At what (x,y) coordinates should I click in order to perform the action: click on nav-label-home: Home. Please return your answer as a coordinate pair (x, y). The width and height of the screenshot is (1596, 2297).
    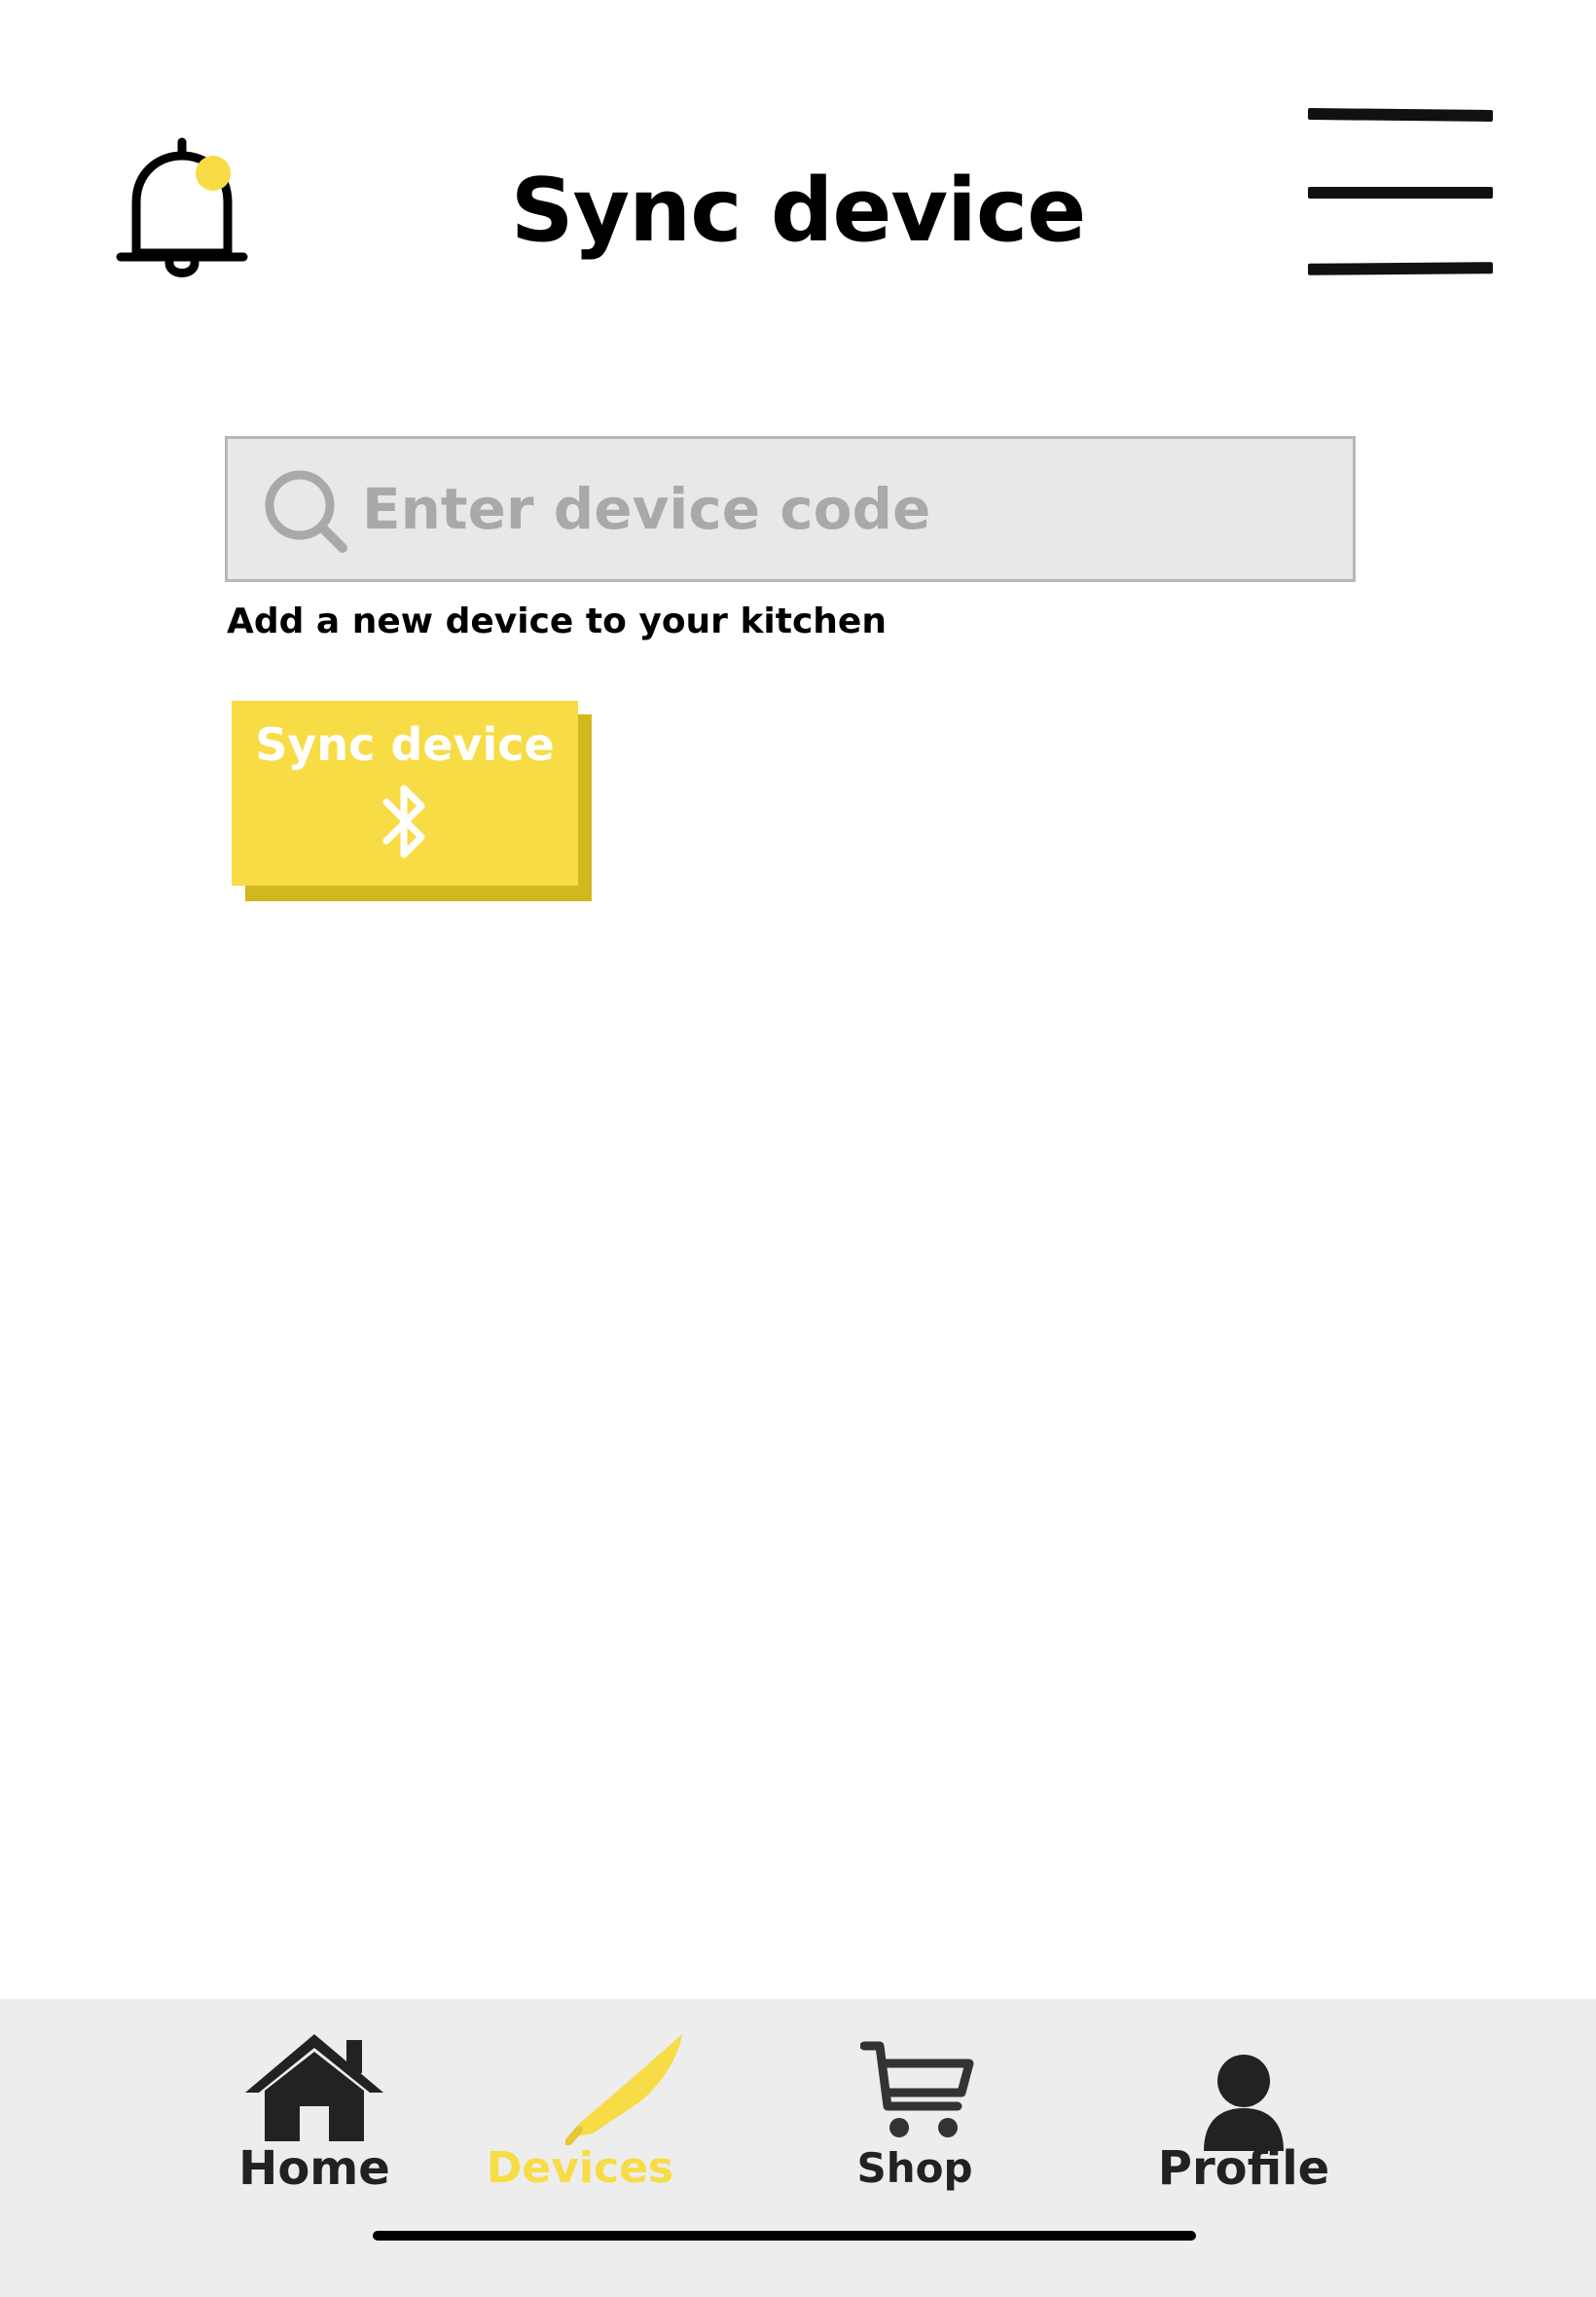
    Looking at the image, I should click on (314, 2168).